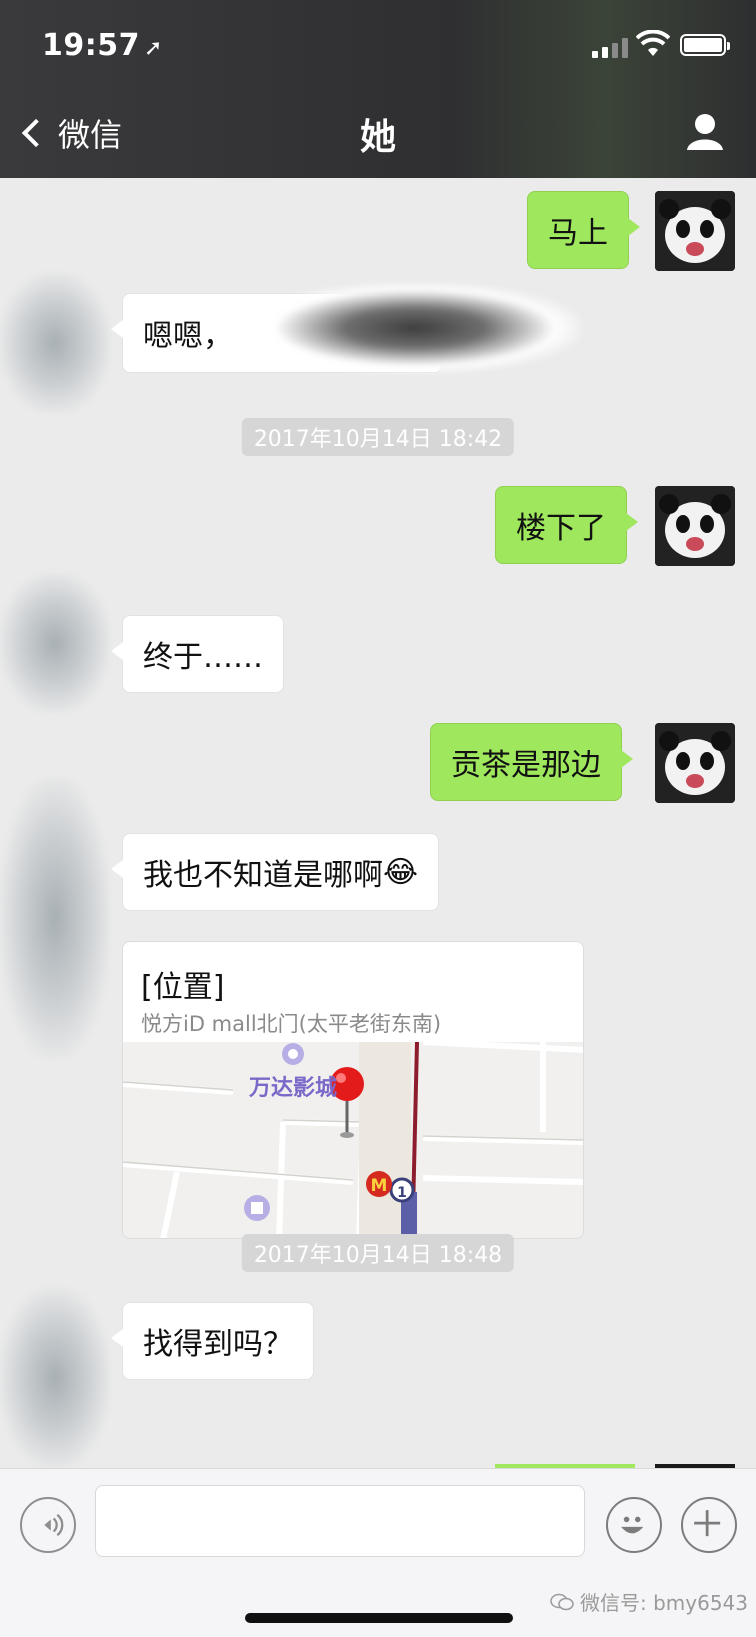 Image resolution: width=756 pixels, height=1637 pixels. What do you see at coordinates (664, 1603) in the screenshot?
I see `watermark-text: 微信号: bmy6543` at bounding box center [664, 1603].